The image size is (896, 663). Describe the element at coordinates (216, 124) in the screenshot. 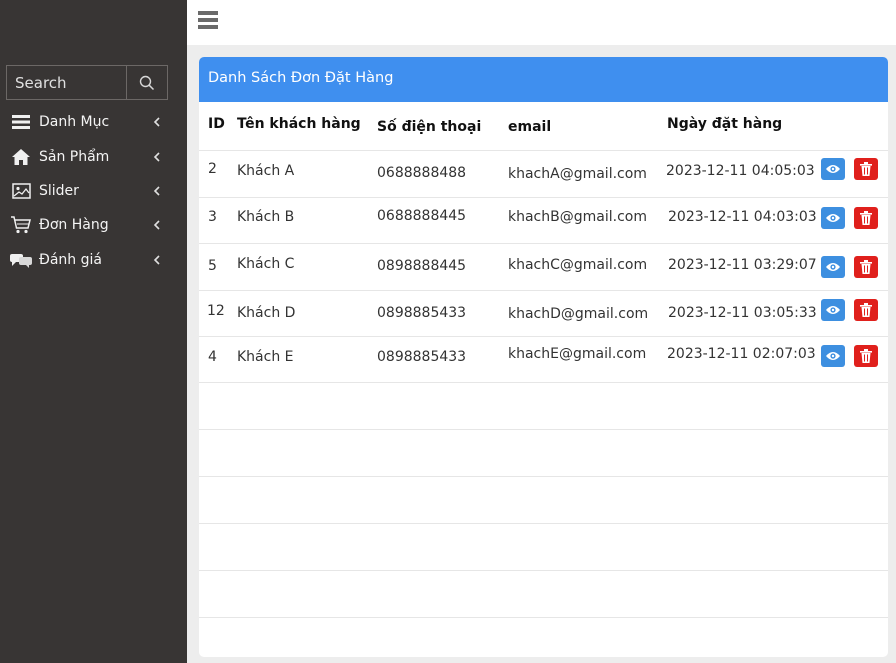

I see `column-header-id: ID` at that location.